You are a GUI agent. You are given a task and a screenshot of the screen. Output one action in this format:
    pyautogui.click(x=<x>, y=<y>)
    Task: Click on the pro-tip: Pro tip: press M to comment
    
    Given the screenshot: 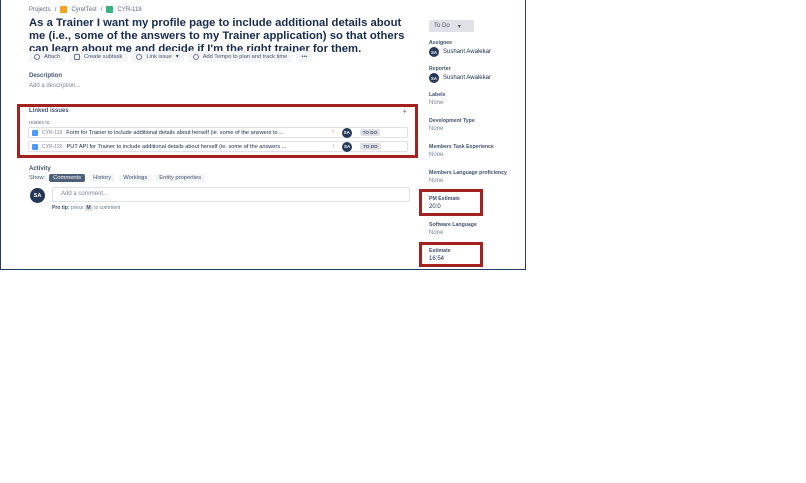 What is the action you would take?
    pyautogui.click(x=86, y=208)
    